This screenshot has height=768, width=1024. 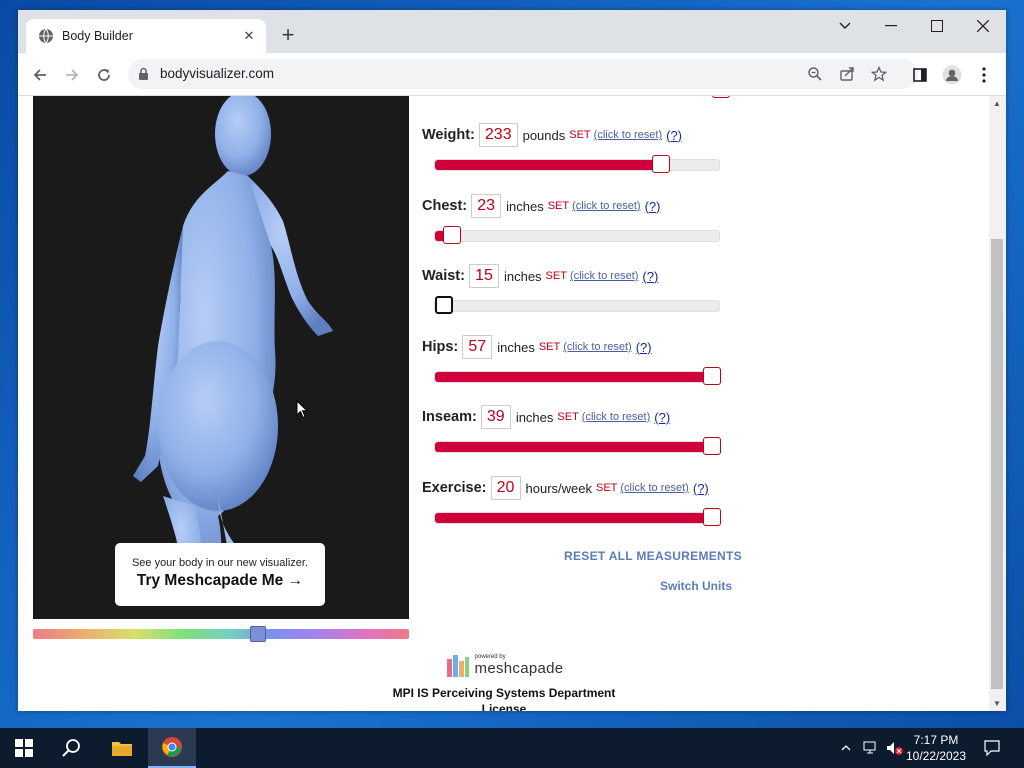 I want to click on tray-overflow-icon, so click(x=846, y=748).